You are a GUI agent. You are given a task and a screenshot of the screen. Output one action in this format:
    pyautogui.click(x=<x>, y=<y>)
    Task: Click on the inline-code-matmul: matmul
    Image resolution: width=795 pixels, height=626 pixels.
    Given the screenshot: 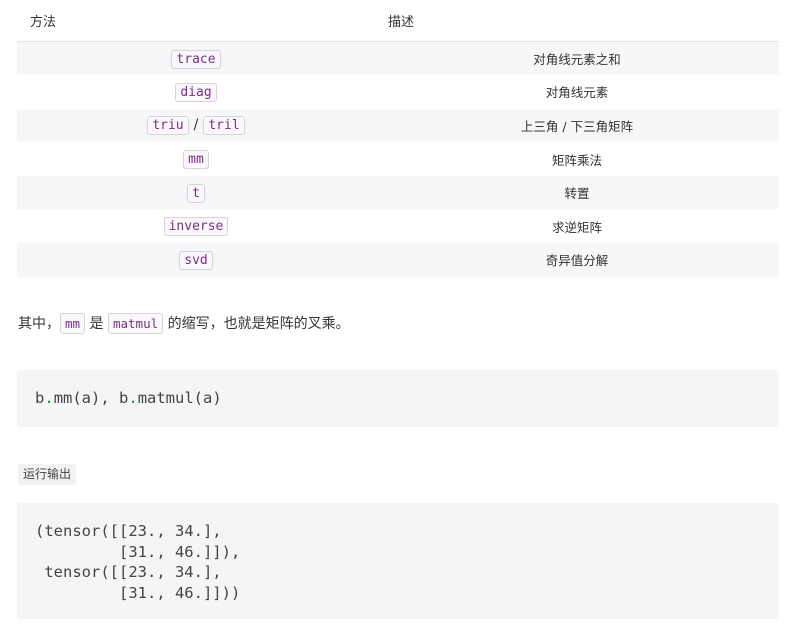 What is the action you would take?
    pyautogui.click(x=135, y=323)
    